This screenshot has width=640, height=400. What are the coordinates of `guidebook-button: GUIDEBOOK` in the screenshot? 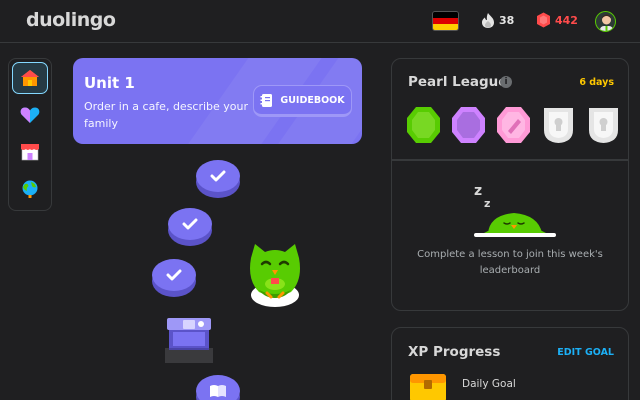 It's located at (302, 101).